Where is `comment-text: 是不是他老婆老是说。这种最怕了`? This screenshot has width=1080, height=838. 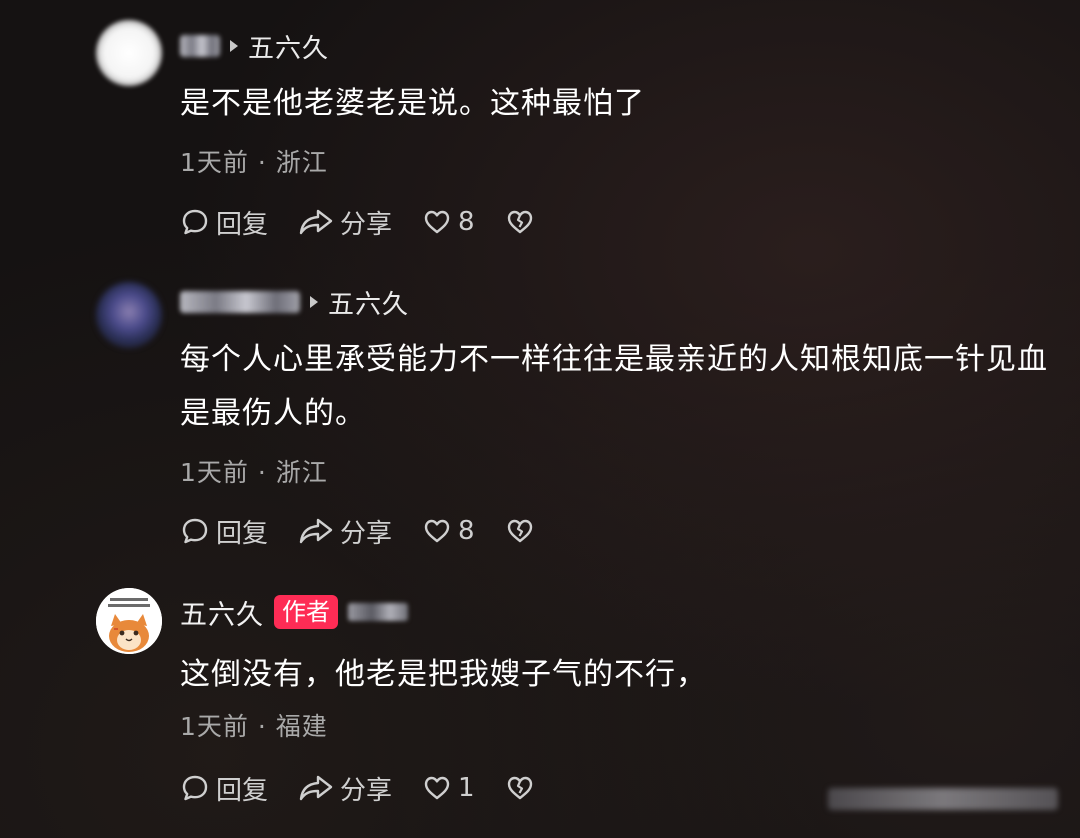
comment-text: 是不是他老婆老是说。这种最怕了 is located at coordinates (412, 103).